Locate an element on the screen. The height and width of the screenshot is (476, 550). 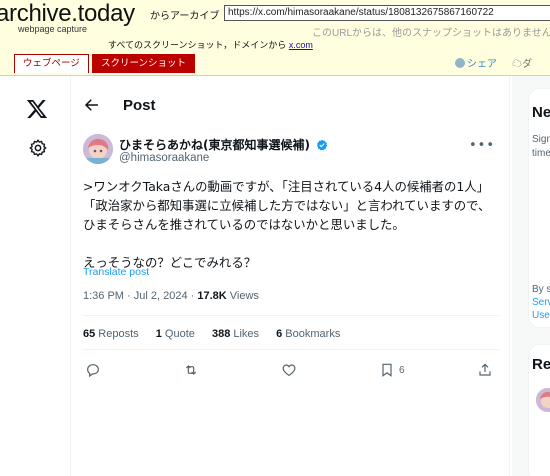
tab-screenshot: スクリーンショット is located at coordinates (144, 63).